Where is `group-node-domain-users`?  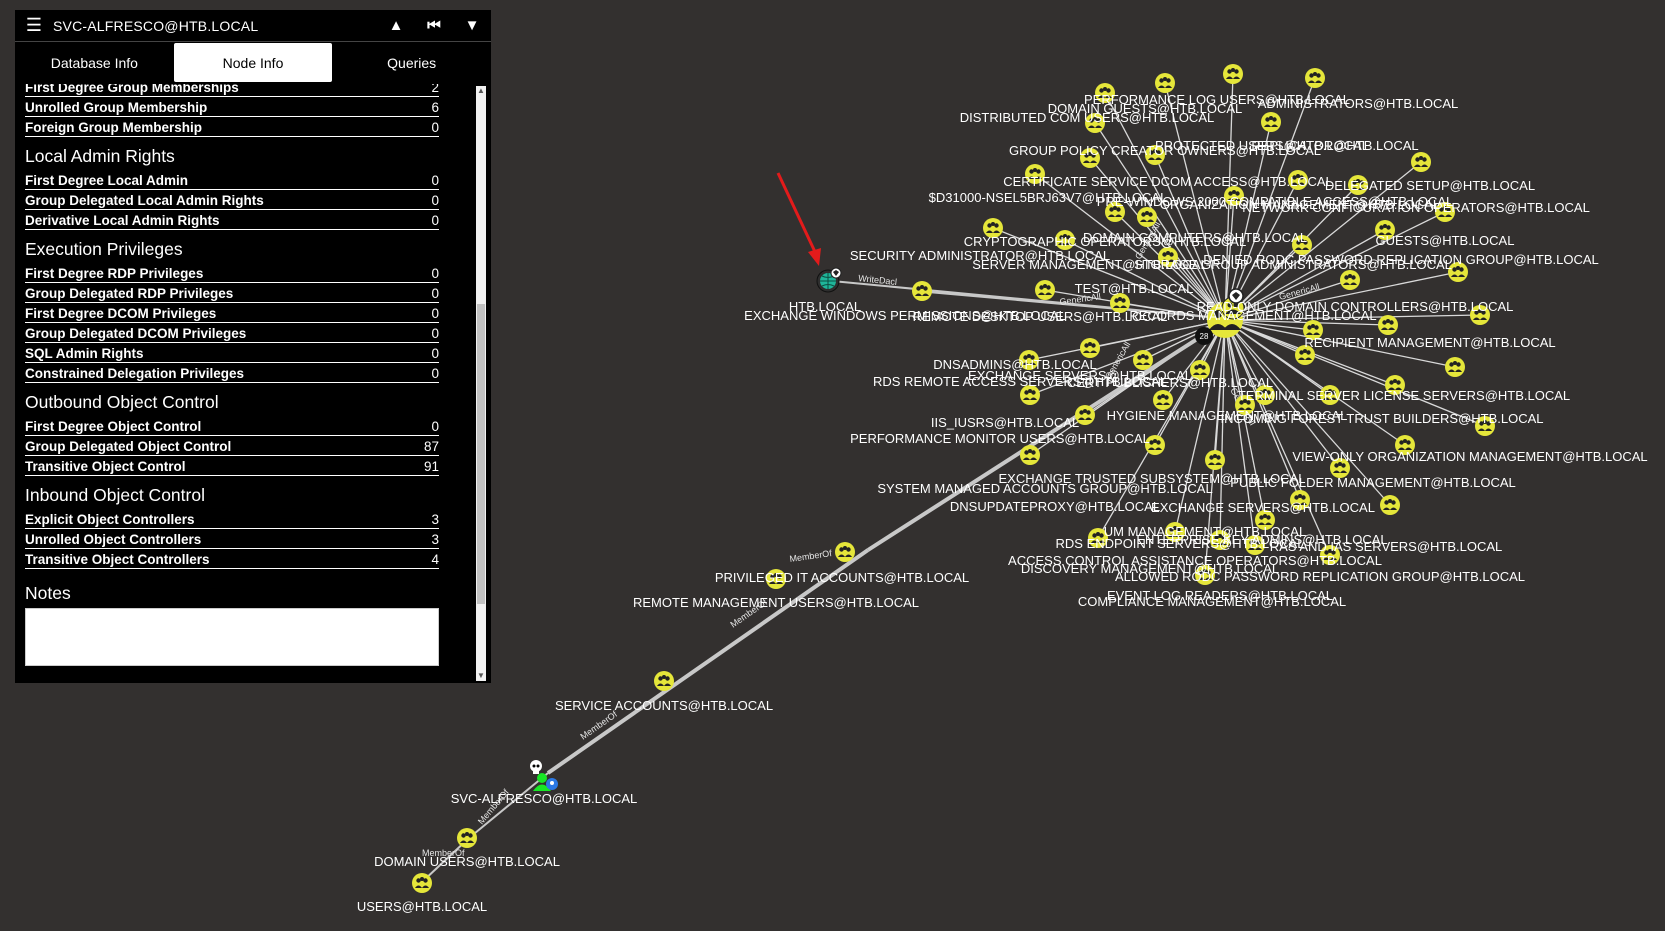
group-node-domain-users is located at coordinates (467, 838).